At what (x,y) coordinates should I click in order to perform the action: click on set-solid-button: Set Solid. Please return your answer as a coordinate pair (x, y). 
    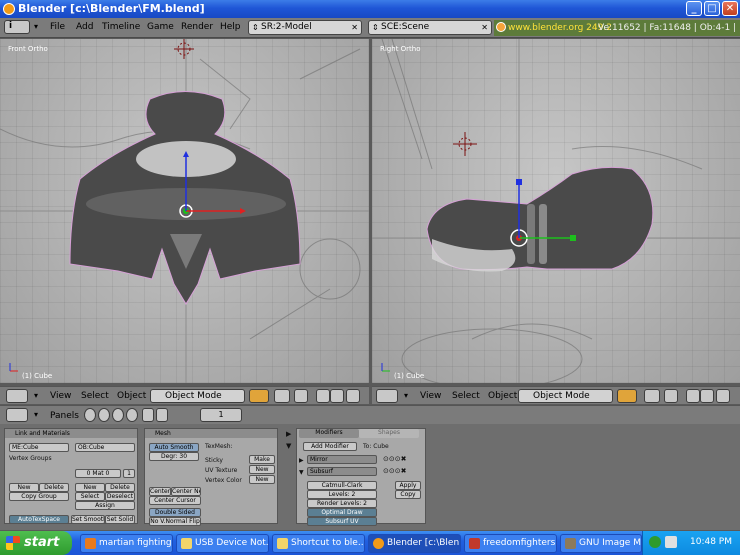
    Looking at the image, I should click on (120, 519).